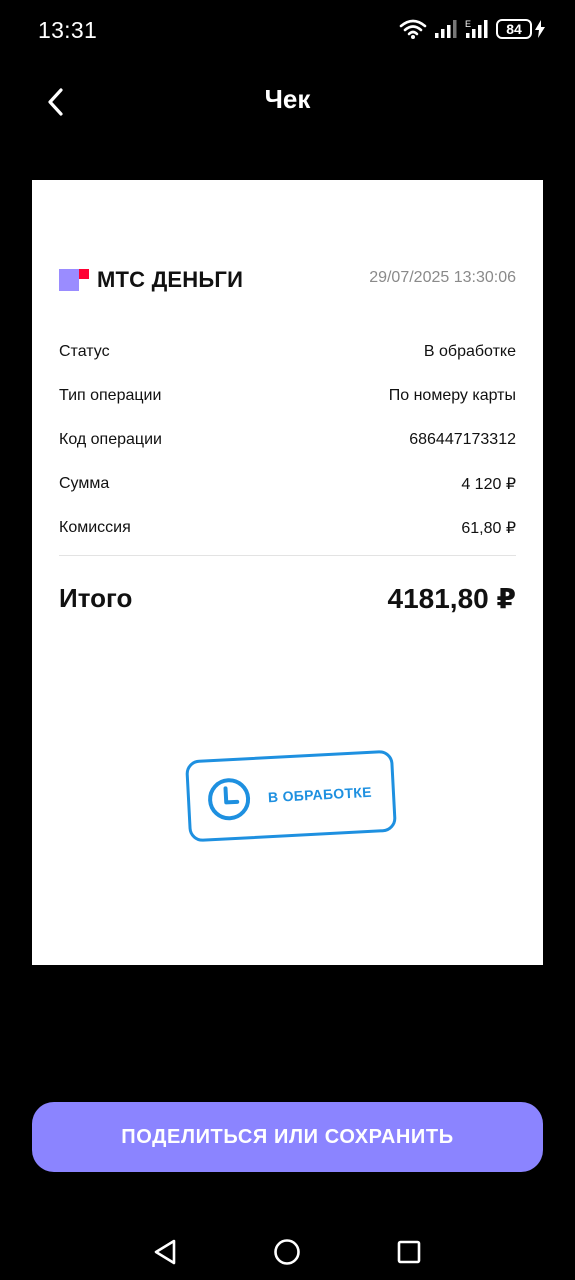  What do you see at coordinates (413, 29) in the screenshot?
I see `wifi-icon` at bounding box center [413, 29].